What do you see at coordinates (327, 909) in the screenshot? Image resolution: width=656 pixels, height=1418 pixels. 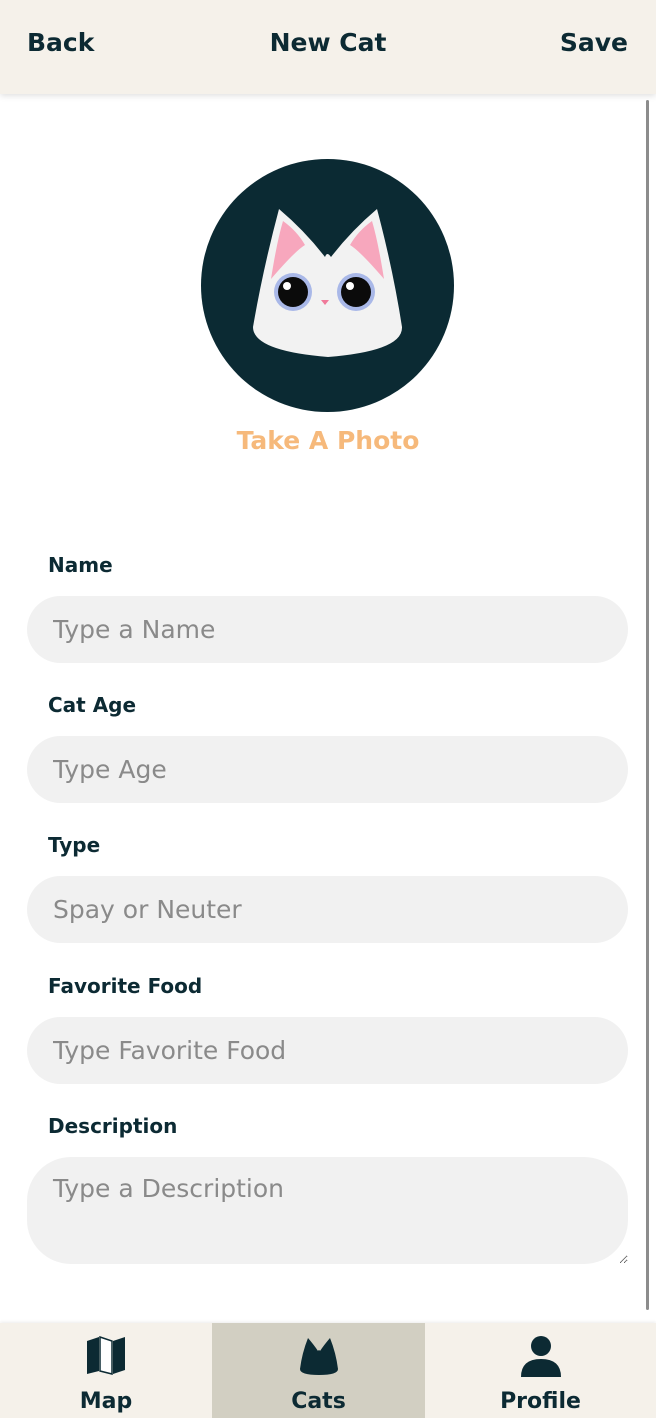 I see `type-input` at bounding box center [327, 909].